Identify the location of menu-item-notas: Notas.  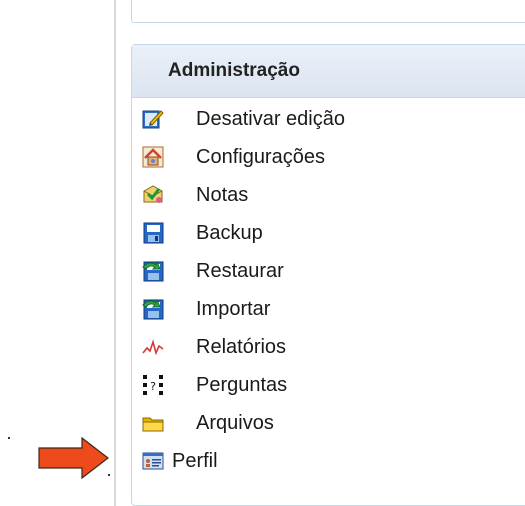
(194, 195).